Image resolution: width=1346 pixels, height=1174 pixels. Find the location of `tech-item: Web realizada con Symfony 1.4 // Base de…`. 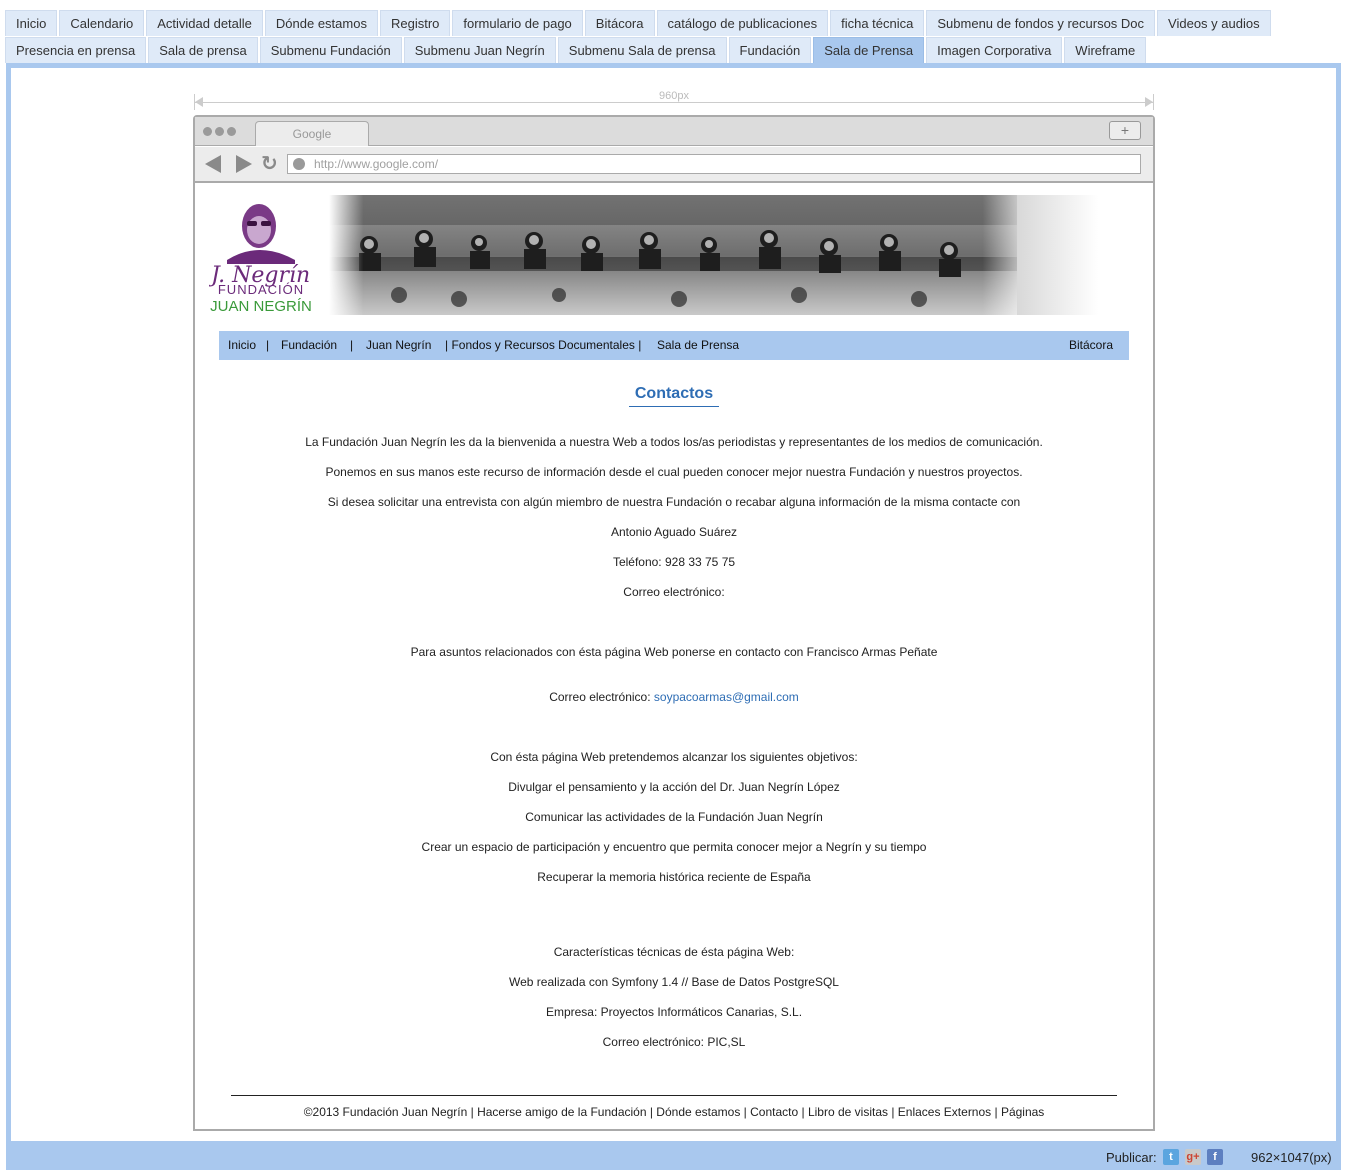

tech-item: Web realizada con Symfony 1.4 // Base de… is located at coordinates (674, 982).